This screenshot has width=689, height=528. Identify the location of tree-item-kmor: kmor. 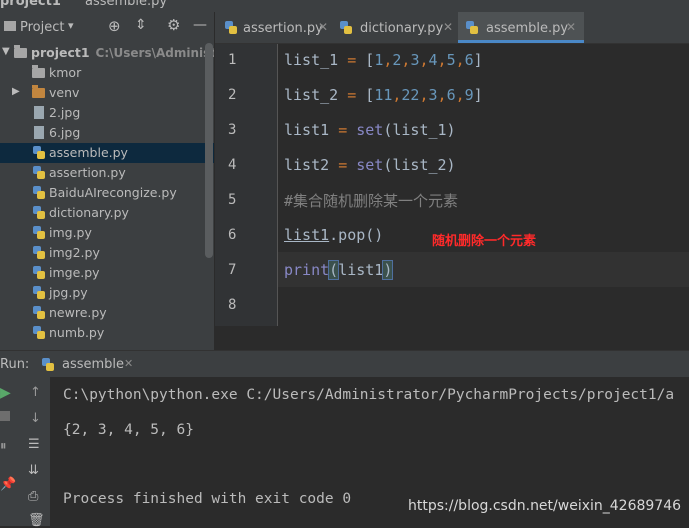
(107, 73).